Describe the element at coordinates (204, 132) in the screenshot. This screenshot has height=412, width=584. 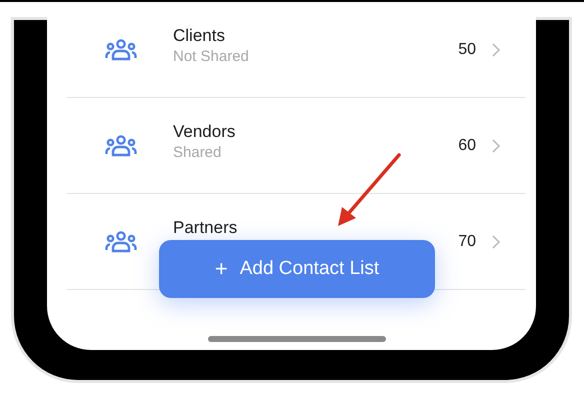
I see `list-name: Vendors` at that location.